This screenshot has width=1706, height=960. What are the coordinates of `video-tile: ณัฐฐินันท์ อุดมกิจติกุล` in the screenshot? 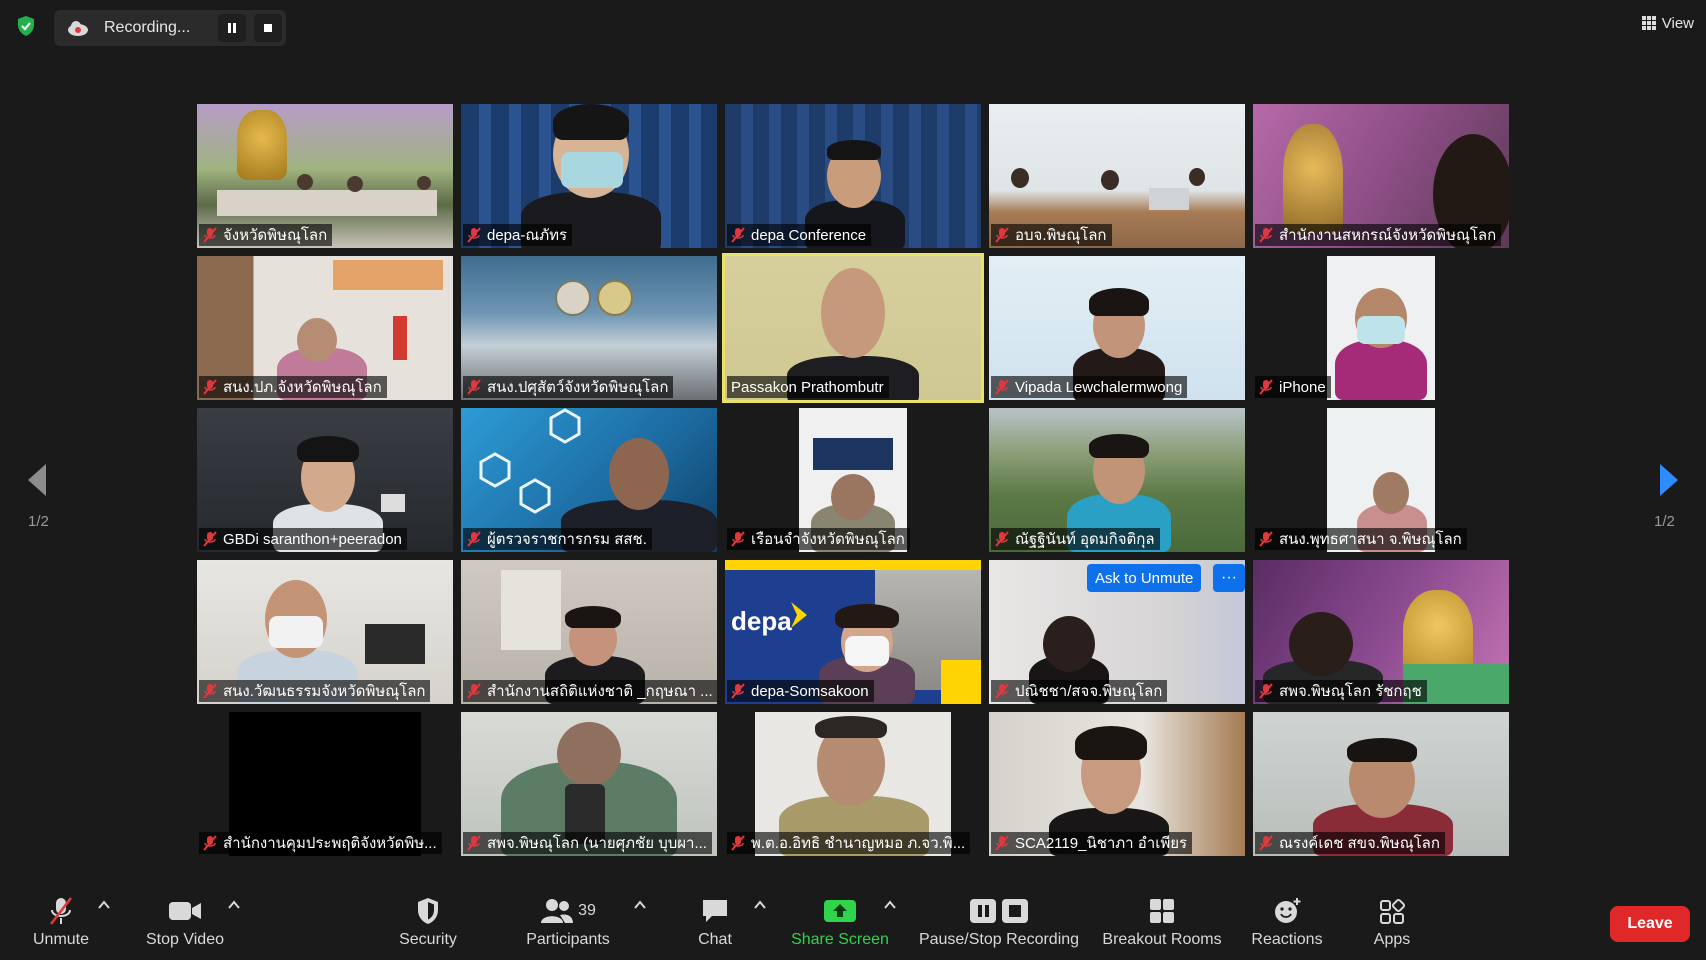 It's located at (1117, 480).